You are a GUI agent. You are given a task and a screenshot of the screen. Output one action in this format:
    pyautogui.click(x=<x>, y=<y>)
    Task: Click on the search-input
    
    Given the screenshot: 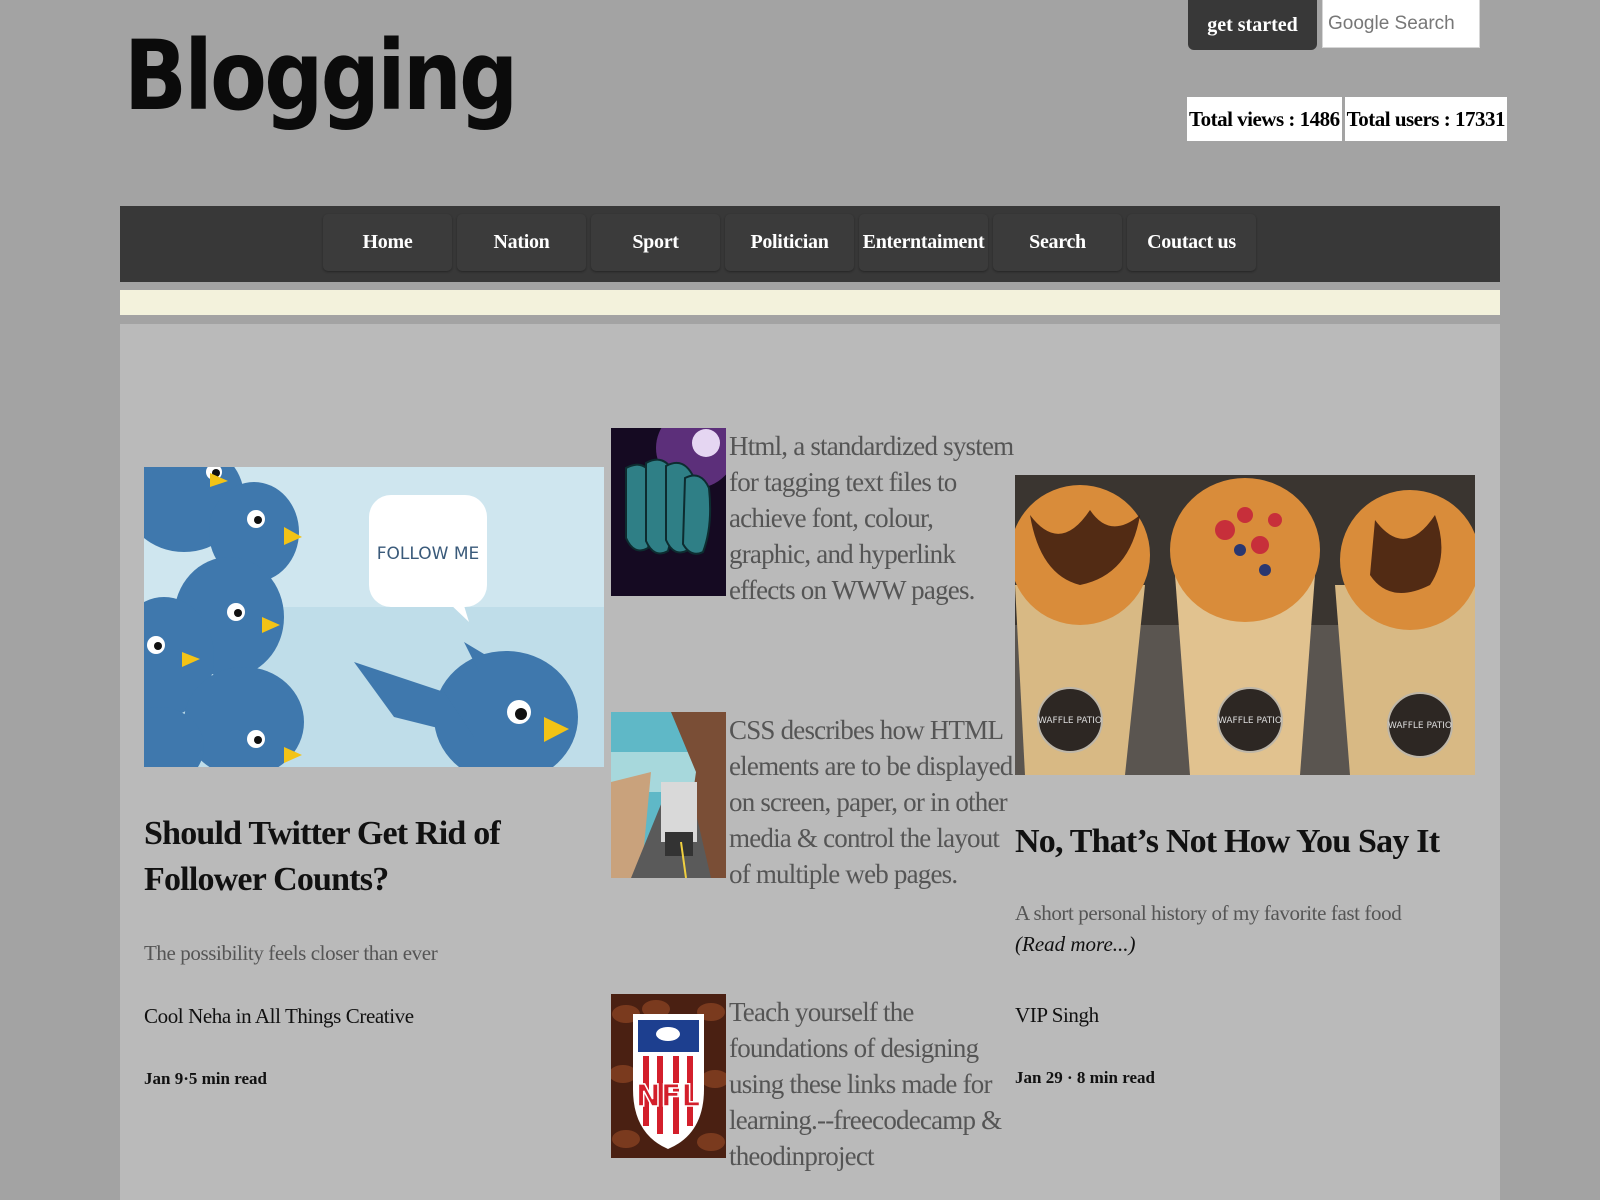 What is the action you would take?
    pyautogui.click(x=1401, y=24)
    